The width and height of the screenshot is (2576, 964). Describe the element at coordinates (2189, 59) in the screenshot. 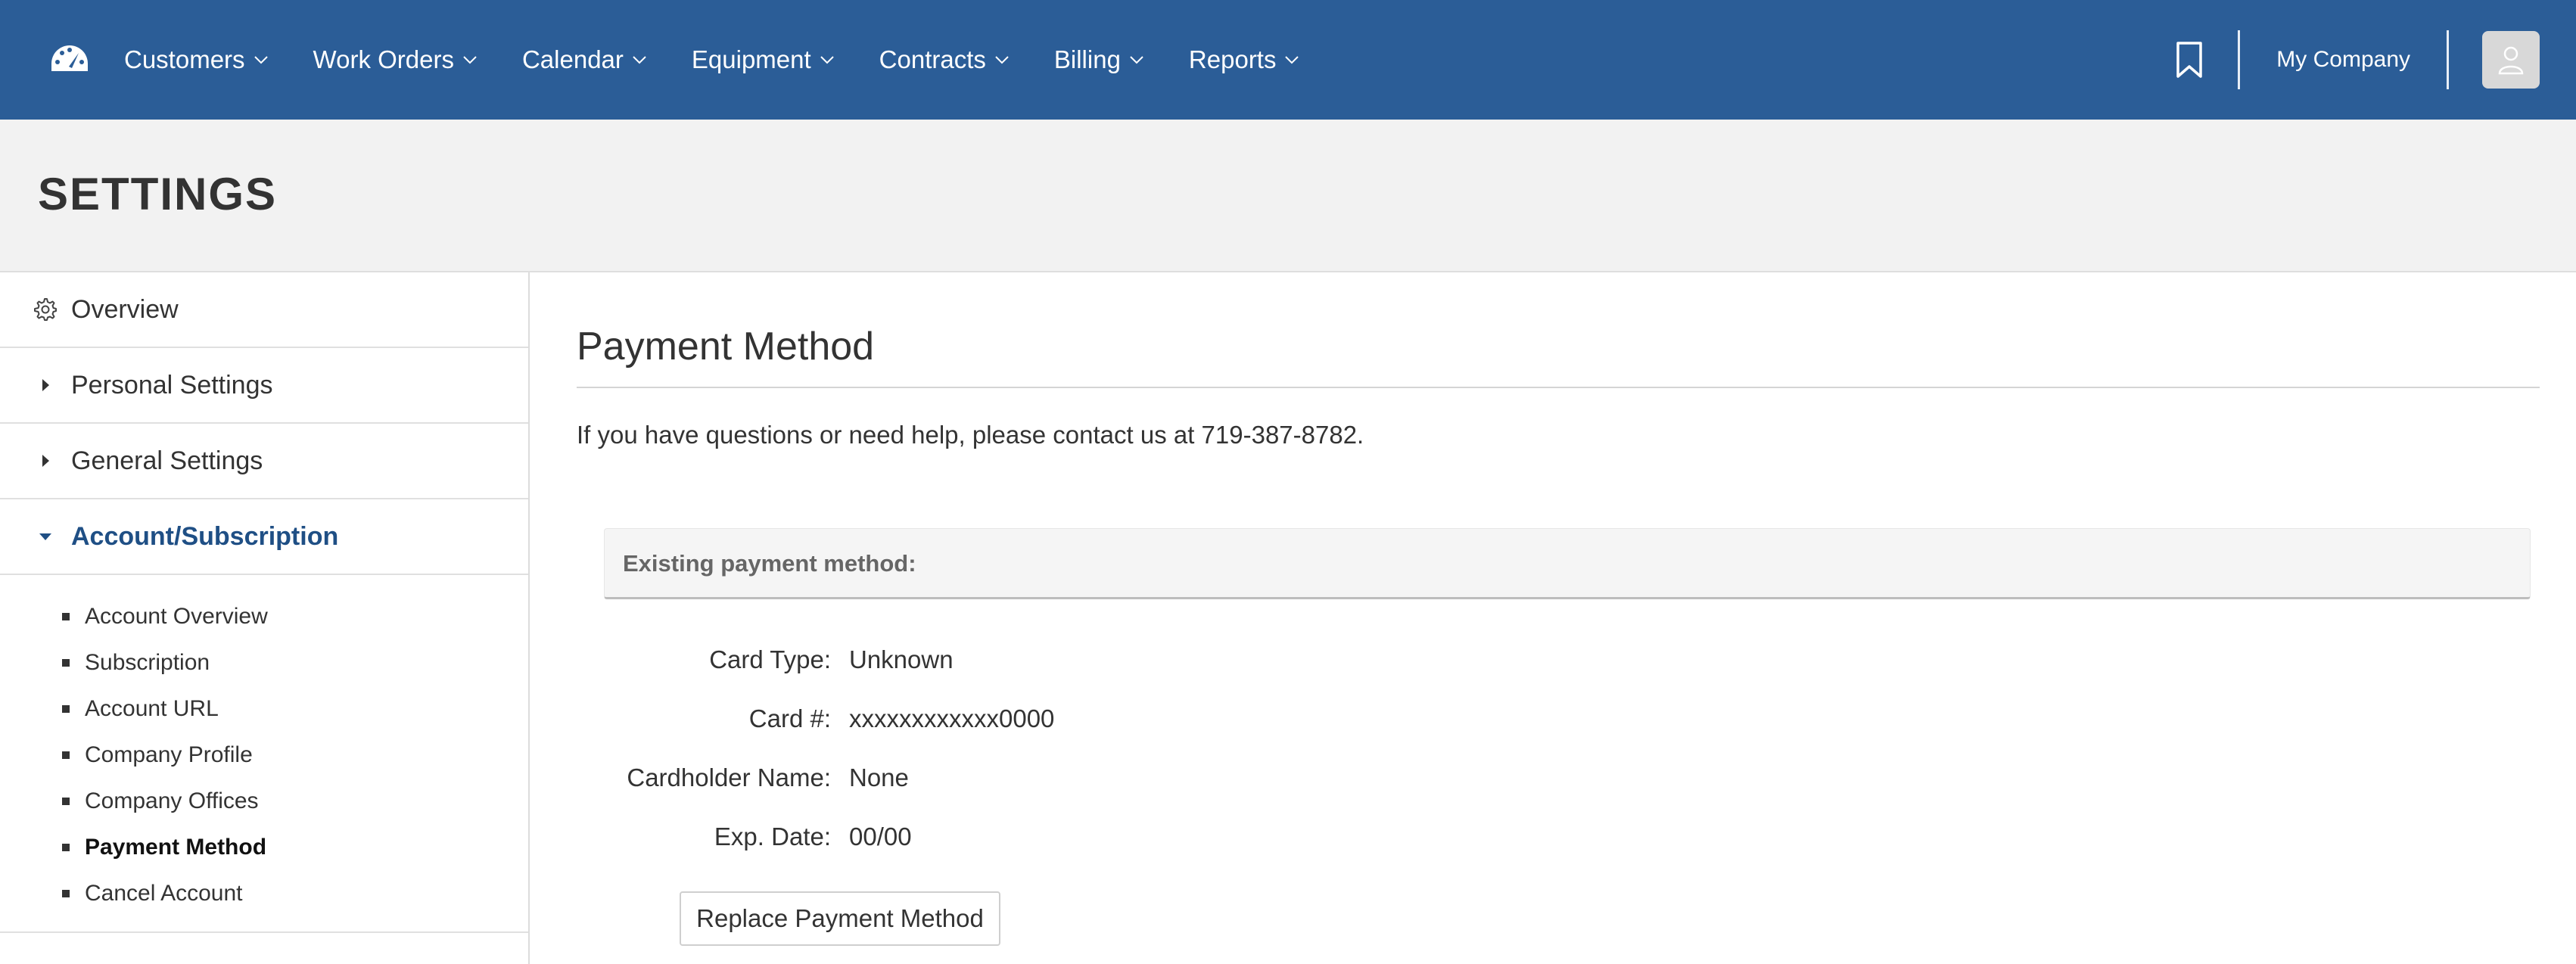

I see `bookmark-icon` at that location.